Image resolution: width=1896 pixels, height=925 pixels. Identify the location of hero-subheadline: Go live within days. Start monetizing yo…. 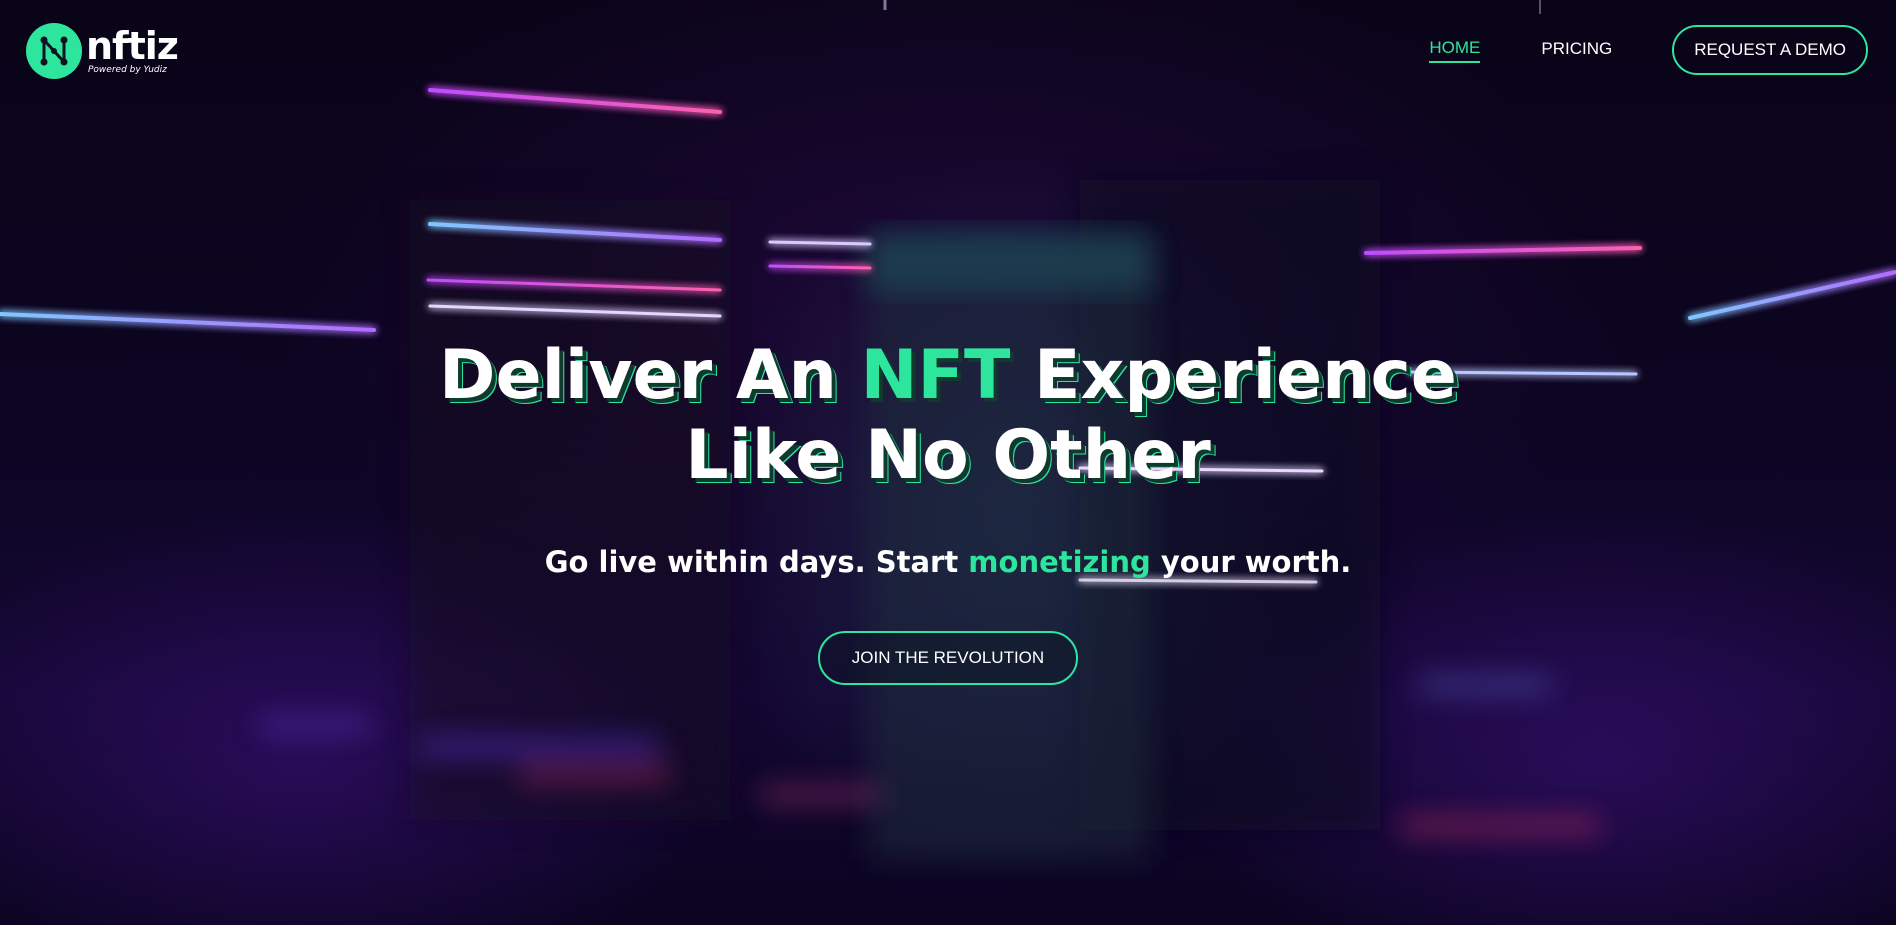
(948, 562).